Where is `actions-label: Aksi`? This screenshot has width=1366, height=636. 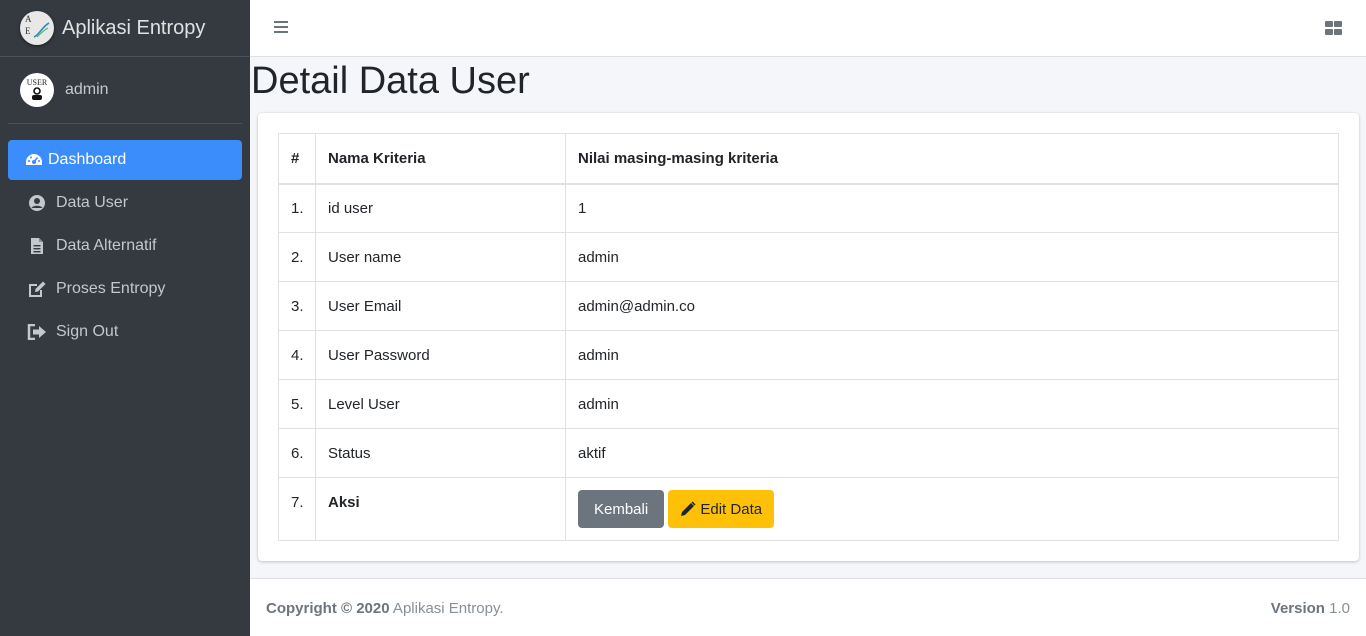
actions-label: Aksi is located at coordinates (344, 502).